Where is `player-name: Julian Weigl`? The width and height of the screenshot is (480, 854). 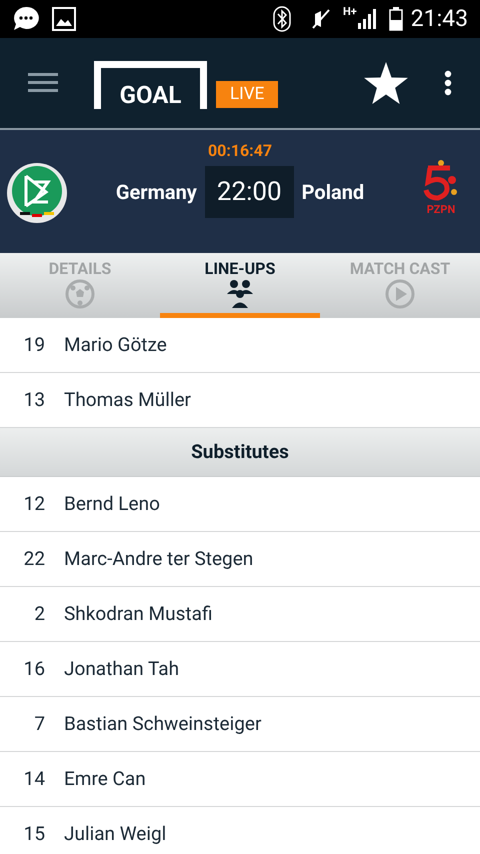
player-name: Julian Weigl is located at coordinates (115, 833).